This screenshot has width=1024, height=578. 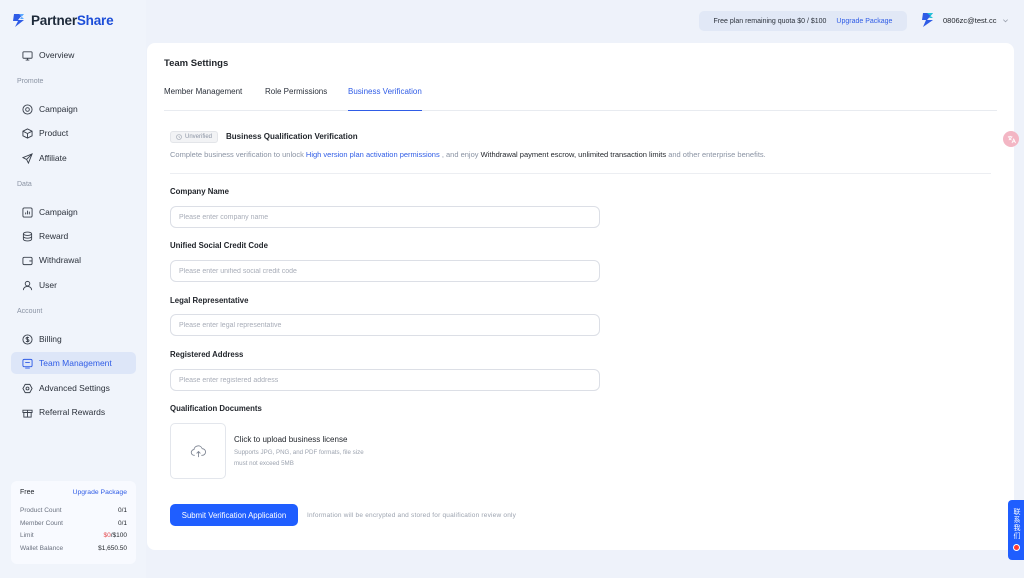 I want to click on sidebar-item-label: Team Management, so click(x=75, y=363).